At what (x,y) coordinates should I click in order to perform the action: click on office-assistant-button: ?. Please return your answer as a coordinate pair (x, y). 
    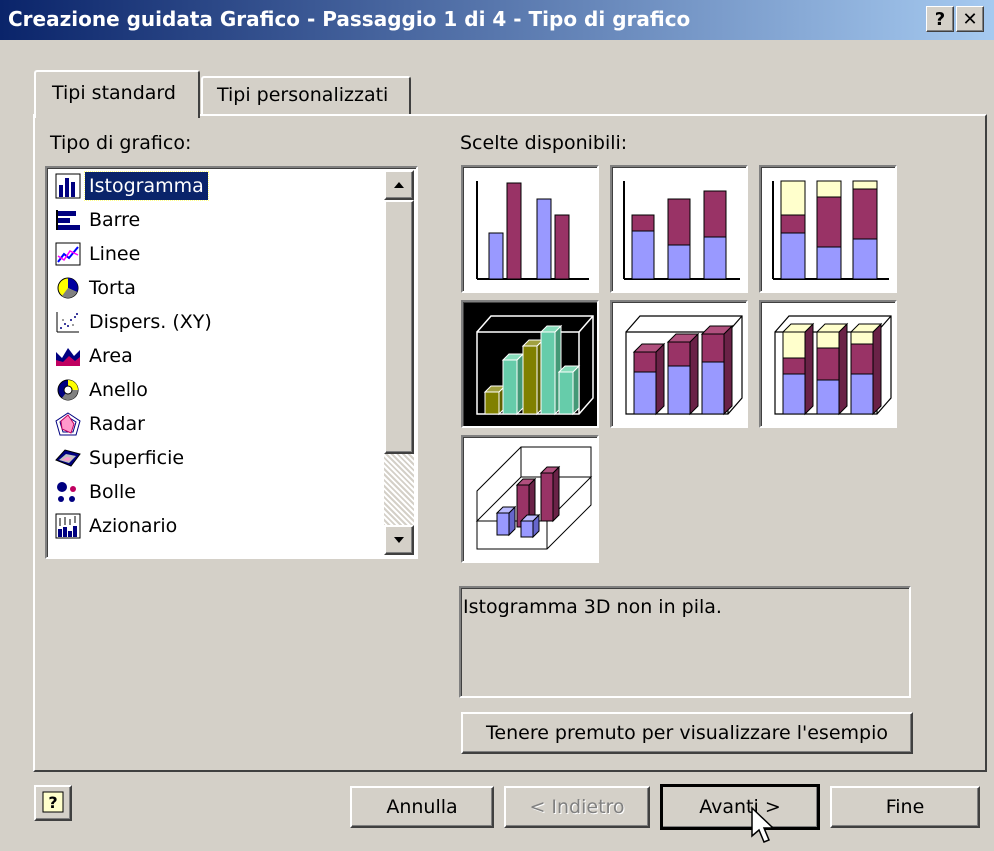
    Looking at the image, I should click on (53, 803).